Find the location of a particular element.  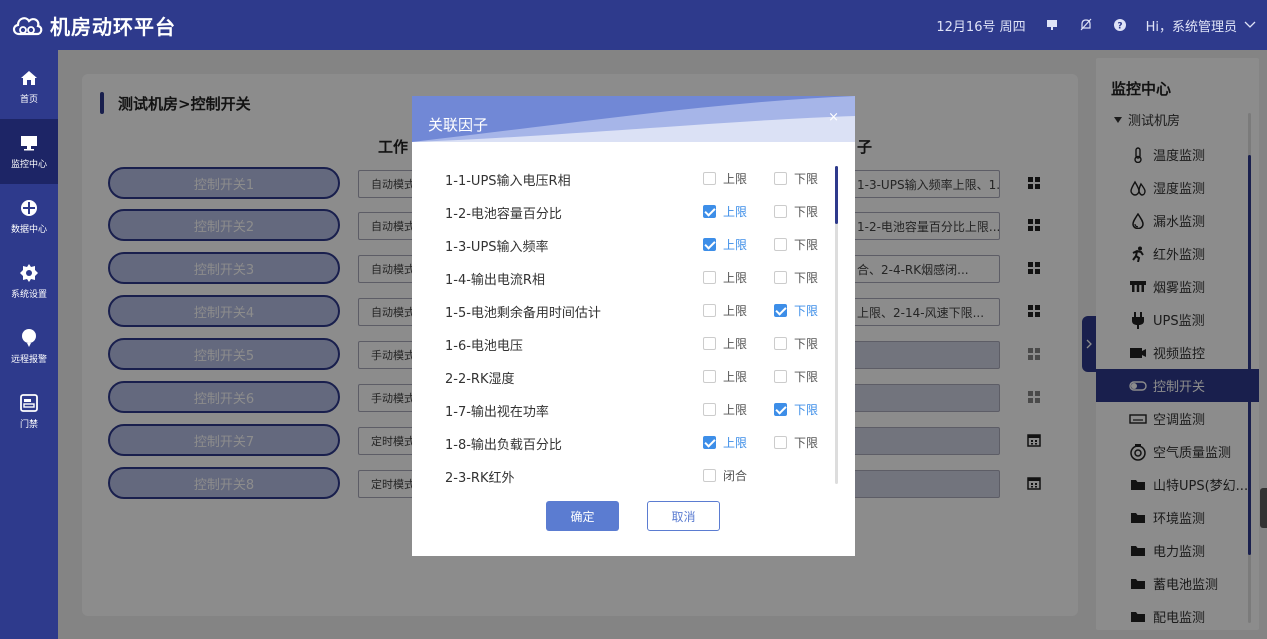

left-nav: 首页 监控中心 数据中心 系统设置 远程报警 门禁 is located at coordinates (29, 344).